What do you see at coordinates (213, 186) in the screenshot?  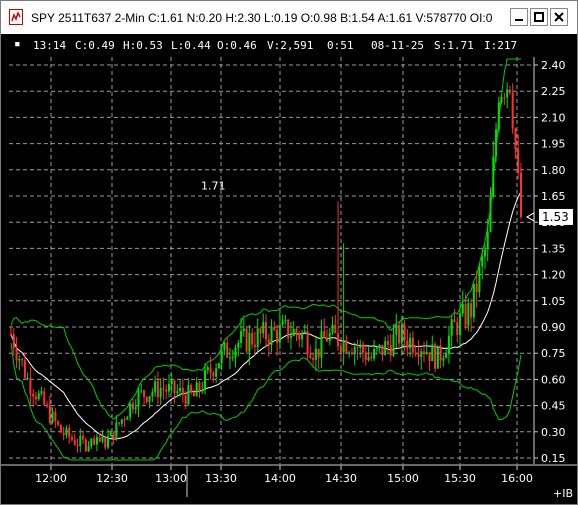 I see `price-line-label: 1.71` at bounding box center [213, 186].